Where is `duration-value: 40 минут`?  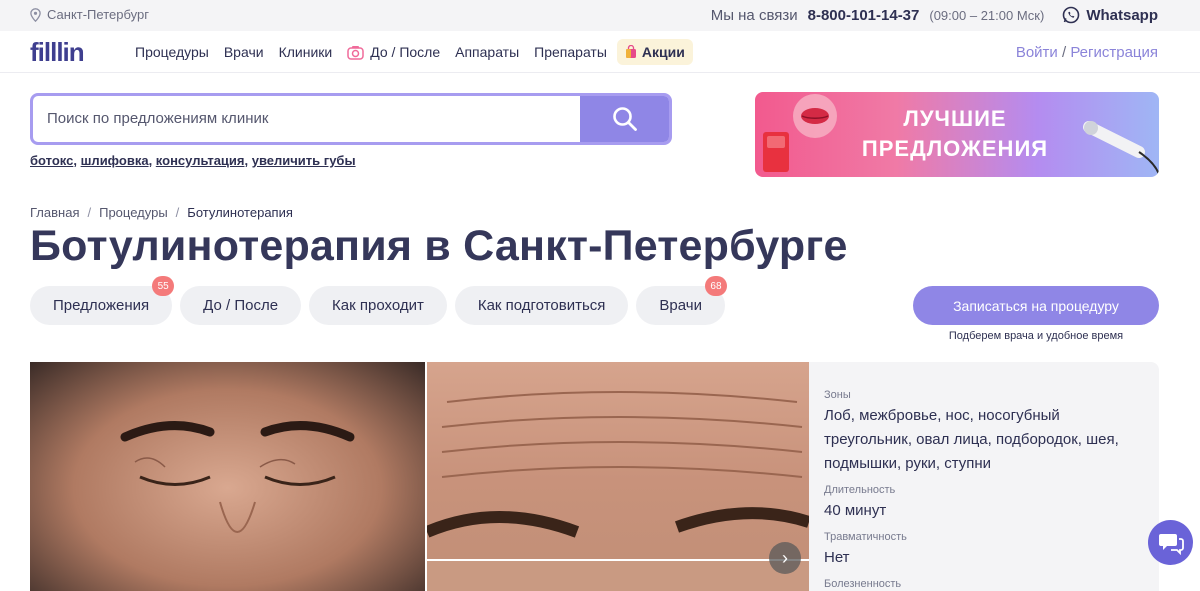
duration-value: 40 минут is located at coordinates (855, 510).